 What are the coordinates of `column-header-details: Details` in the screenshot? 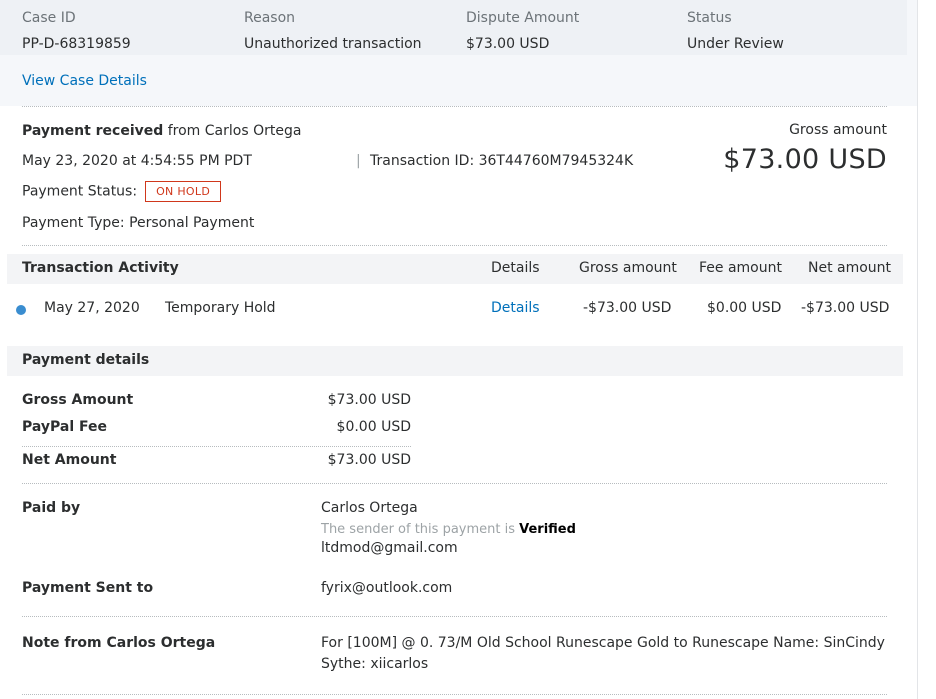 It's located at (515, 268).